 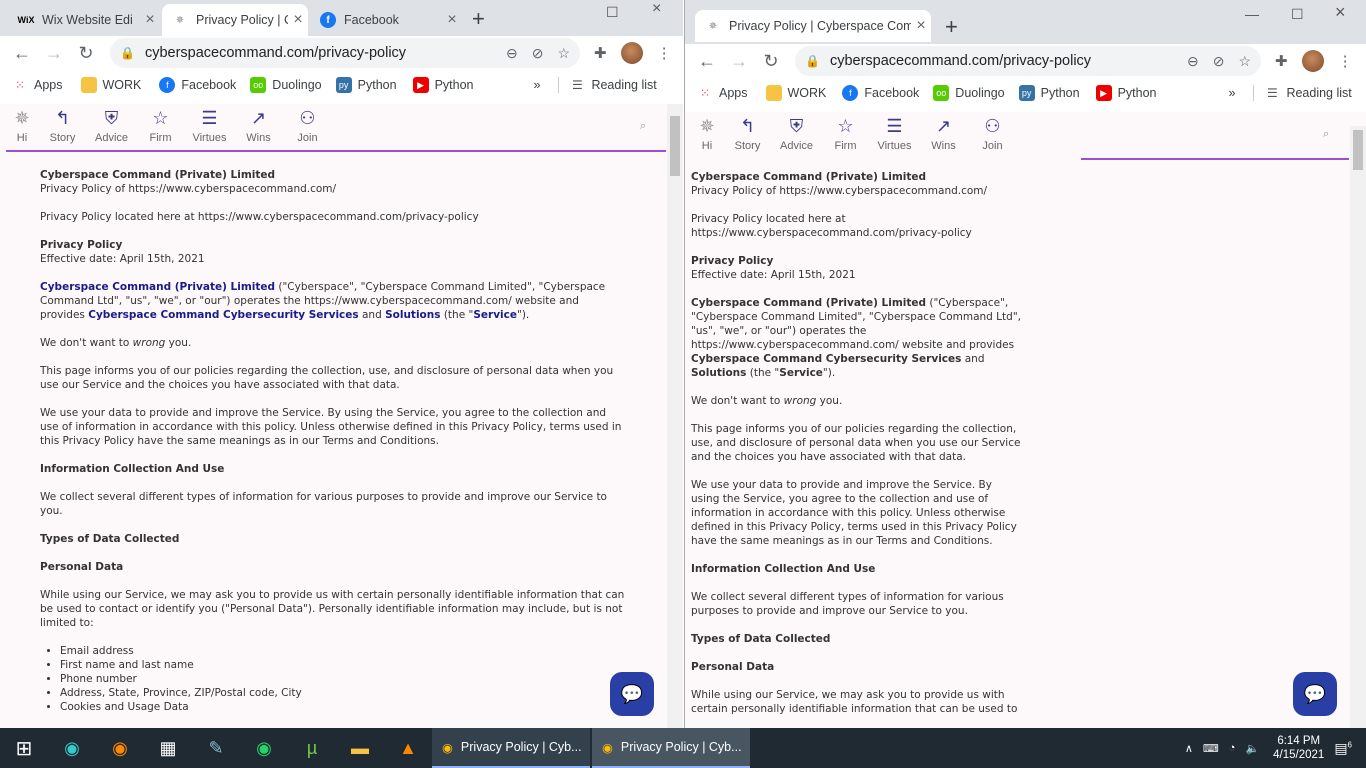 I want to click on reading-list-icon: ☰, so click(x=1272, y=93).